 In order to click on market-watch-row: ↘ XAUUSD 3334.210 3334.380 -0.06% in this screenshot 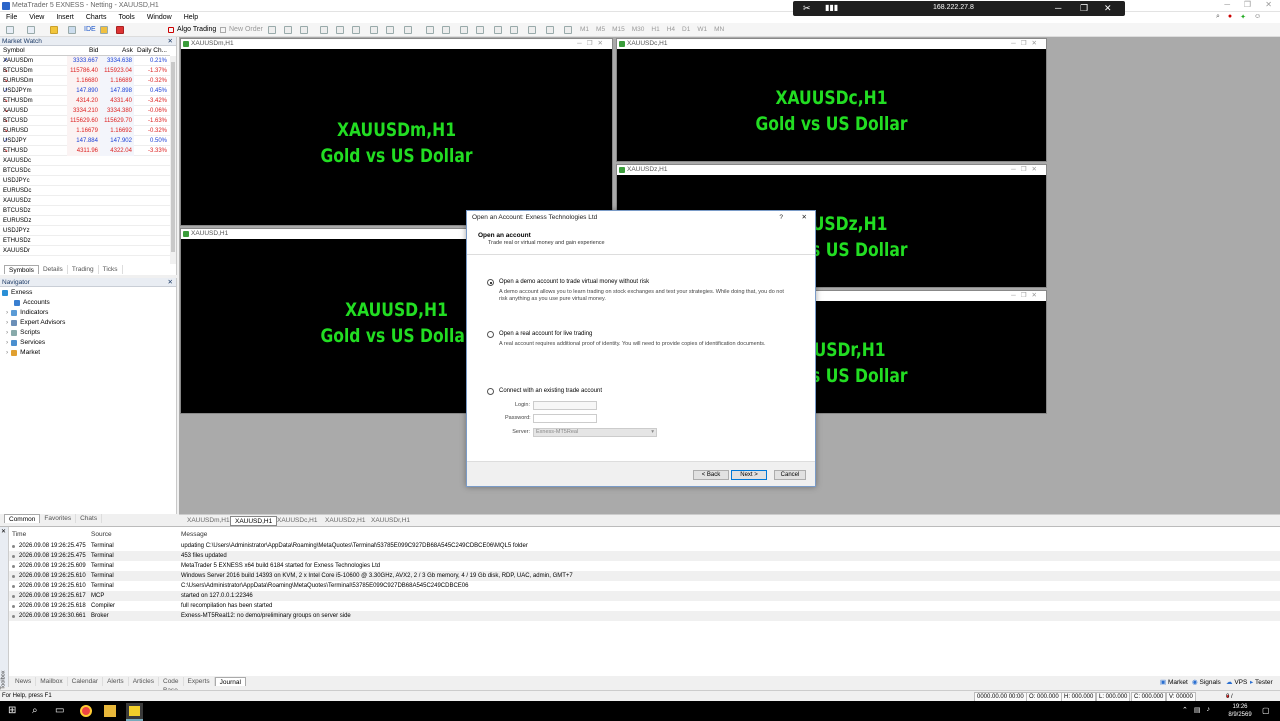, I will do `click(85, 111)`.